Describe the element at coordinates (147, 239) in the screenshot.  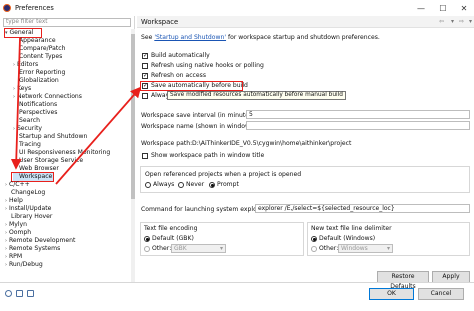
I see `encoding-default-radio` at that location.